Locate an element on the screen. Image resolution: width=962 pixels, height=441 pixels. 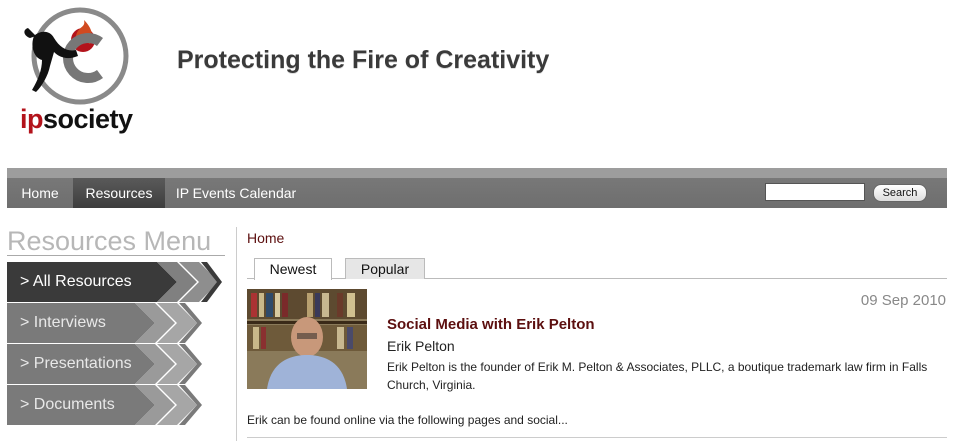
logo-wordmark: ipsociety is located at coordinates (76, 119).